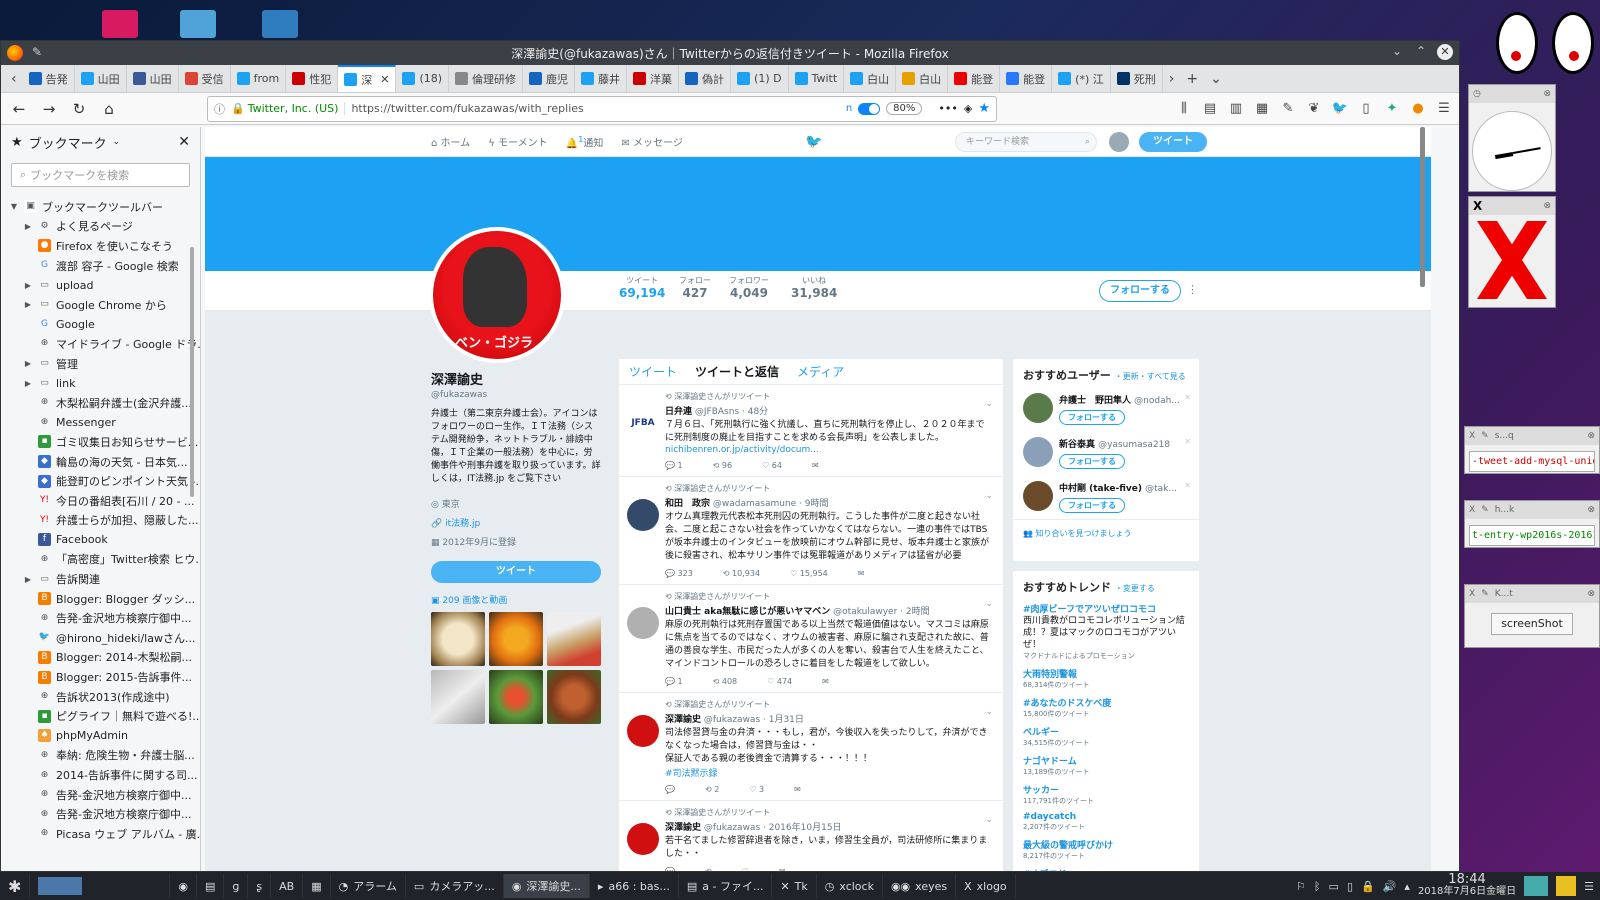 The width and height of the screenshot is (1600, 900). Describe the element at coordinates (236, 886) in the screenshot. I see `quicklaunch-g-icon: ɡ` at that location.